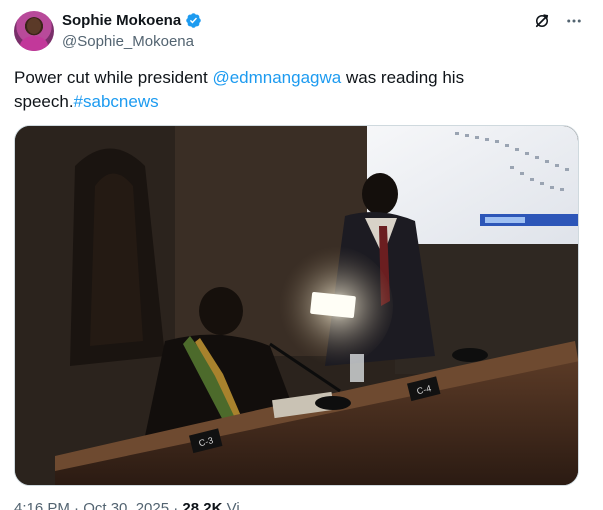 The width and height of the screenshot is (603, 510). I want to click on tweet-timestamp: 4:16 PM · Oct 30, 2025 · 28.2K Vi, so click(127, 505).